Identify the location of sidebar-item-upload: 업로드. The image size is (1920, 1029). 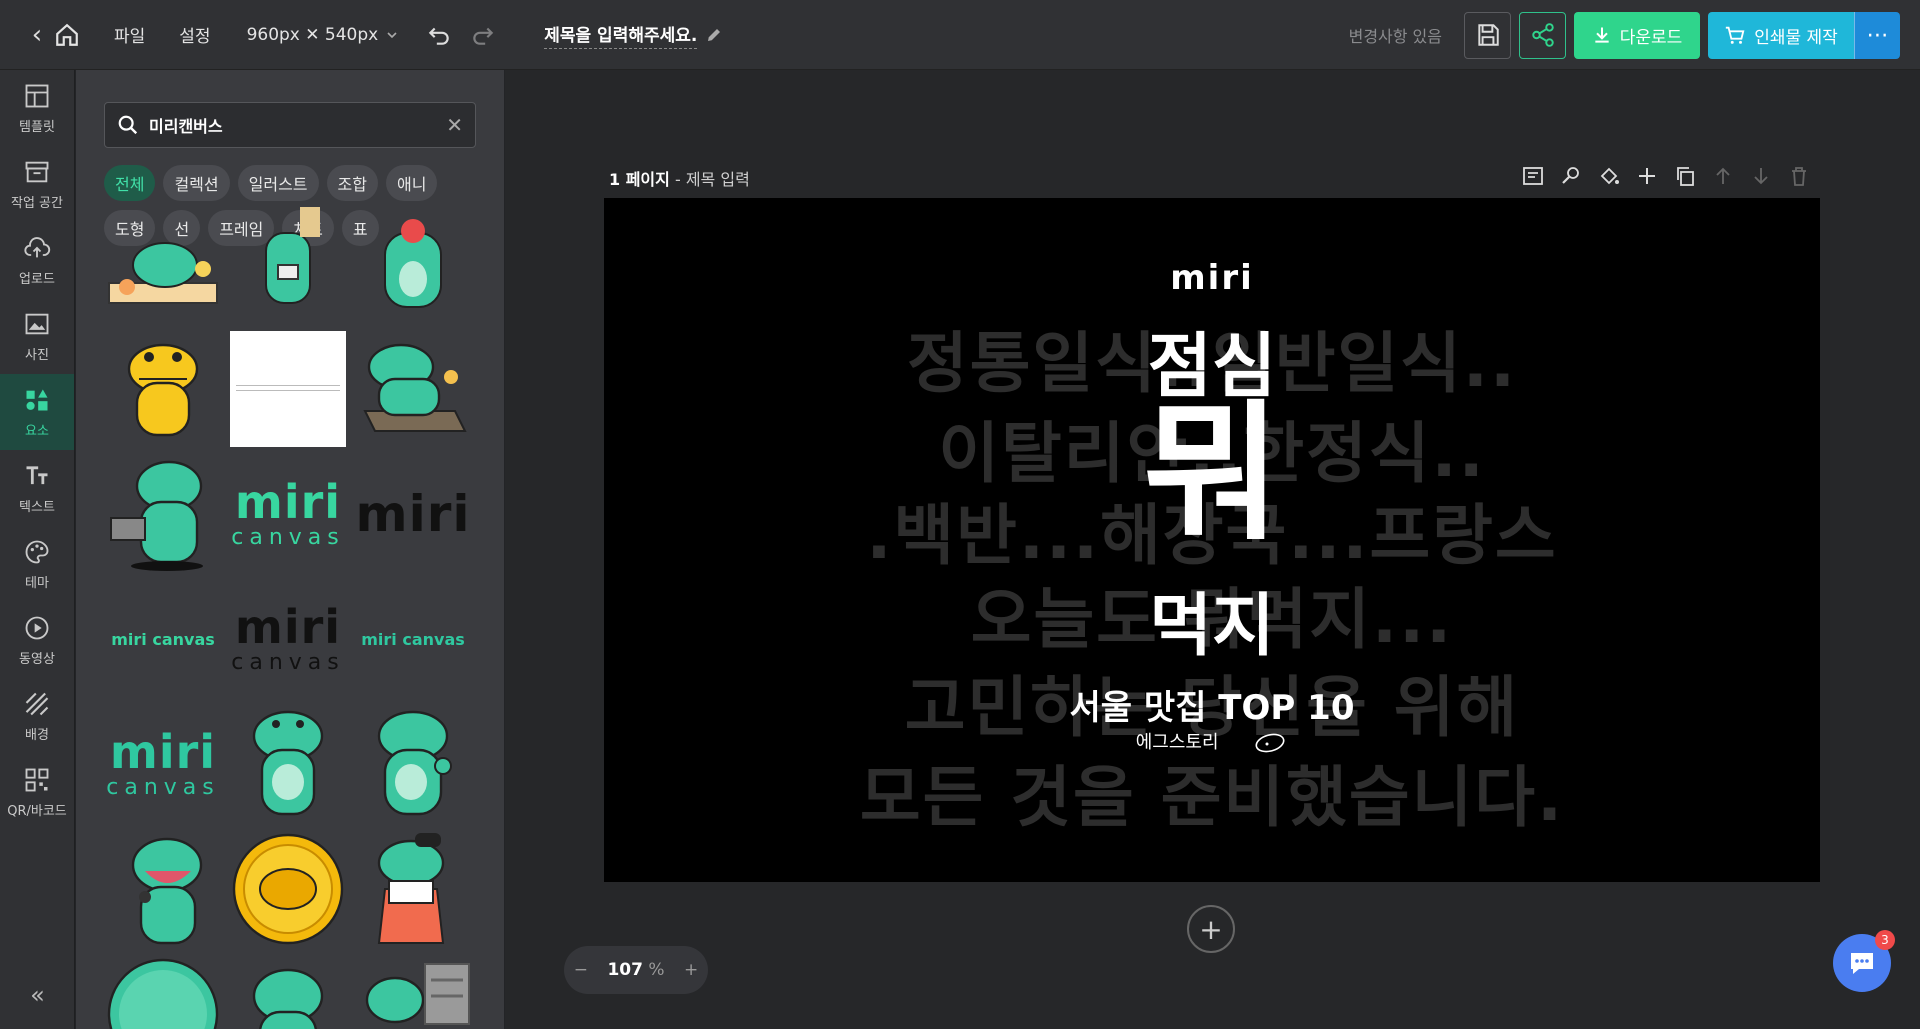
(37, 260).